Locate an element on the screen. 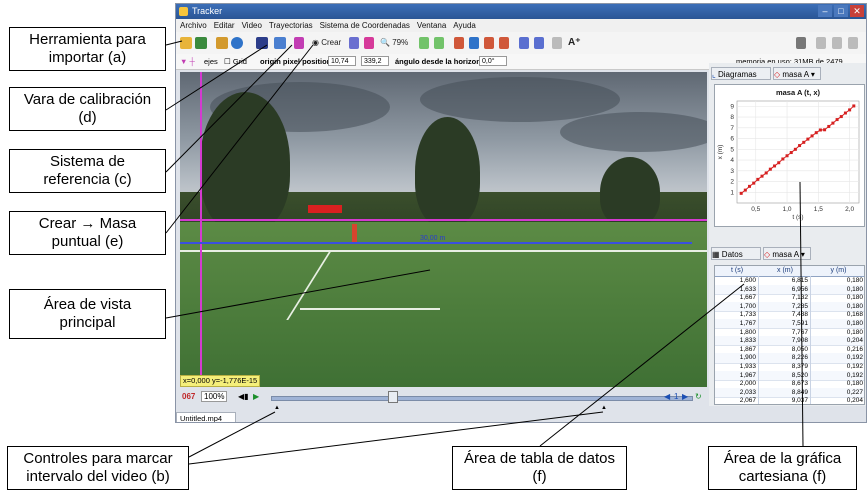 This screenshot has height=494, width=867. mass-point-icon: ◇ is located at coordinates (767, 254).